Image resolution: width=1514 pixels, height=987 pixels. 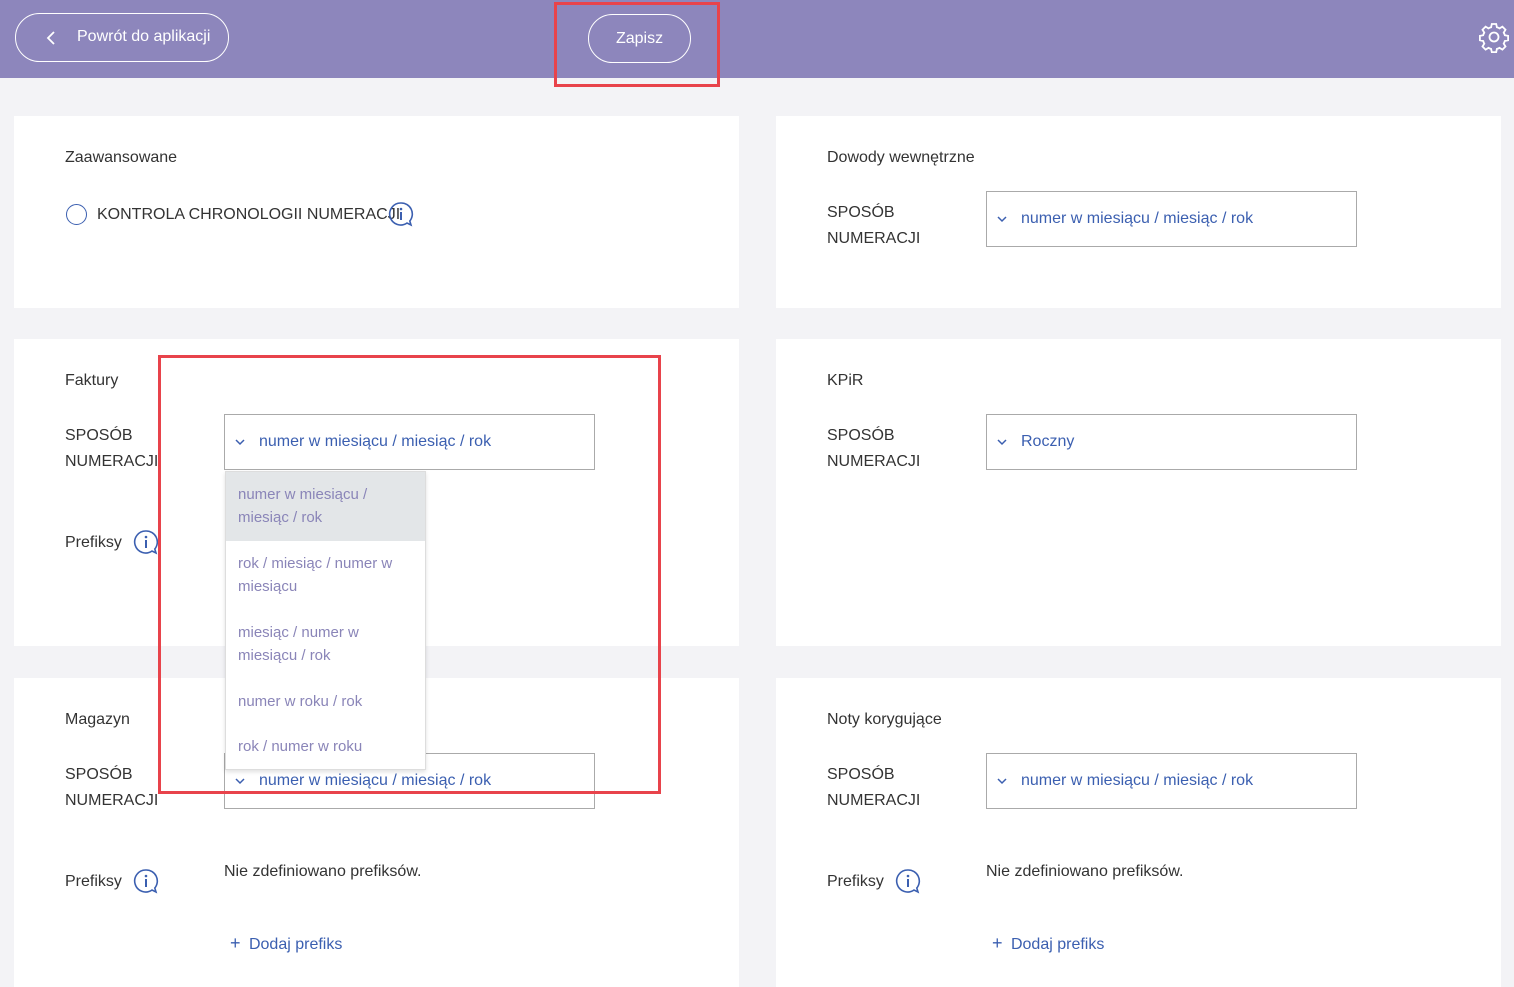 What do you see at coordinates (1048, 441) in the screenshot?
I see `select-value: Roczny` at bounding box center [1048, 441].